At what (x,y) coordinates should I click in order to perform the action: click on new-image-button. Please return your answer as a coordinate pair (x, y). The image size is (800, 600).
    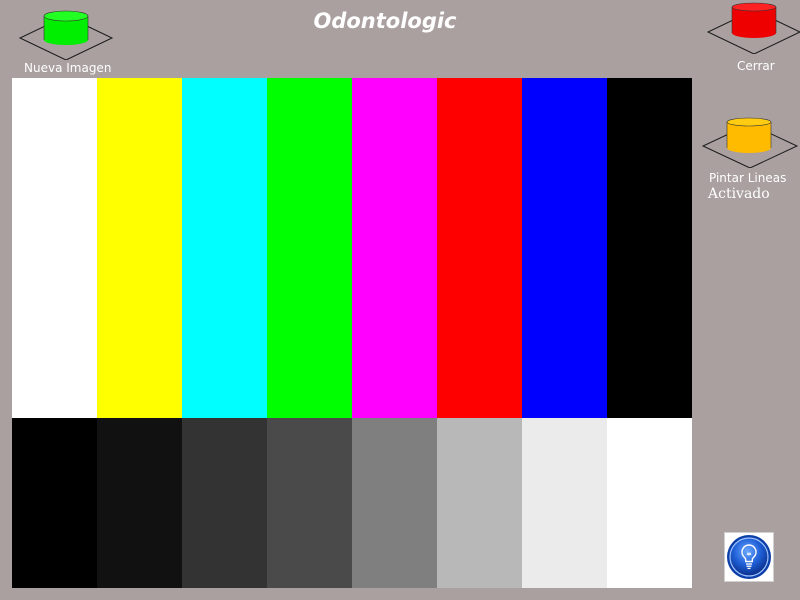
    Looking at the image, I should click on (66, 35).